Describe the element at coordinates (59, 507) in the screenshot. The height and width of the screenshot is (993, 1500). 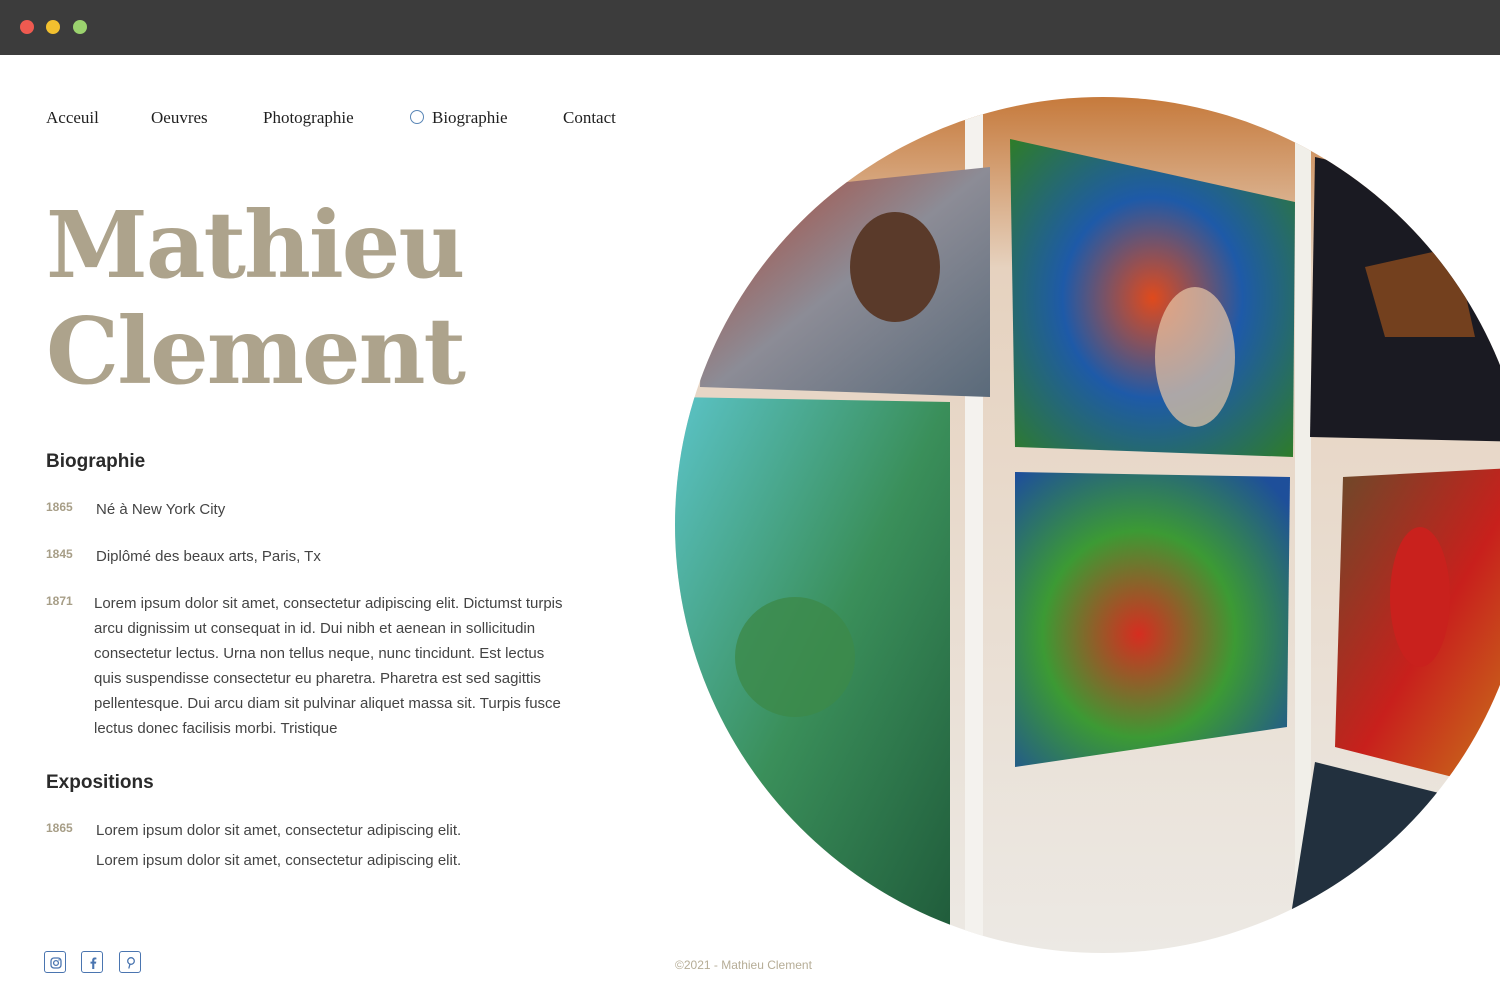
I see `bio-year: 1865` at that location.